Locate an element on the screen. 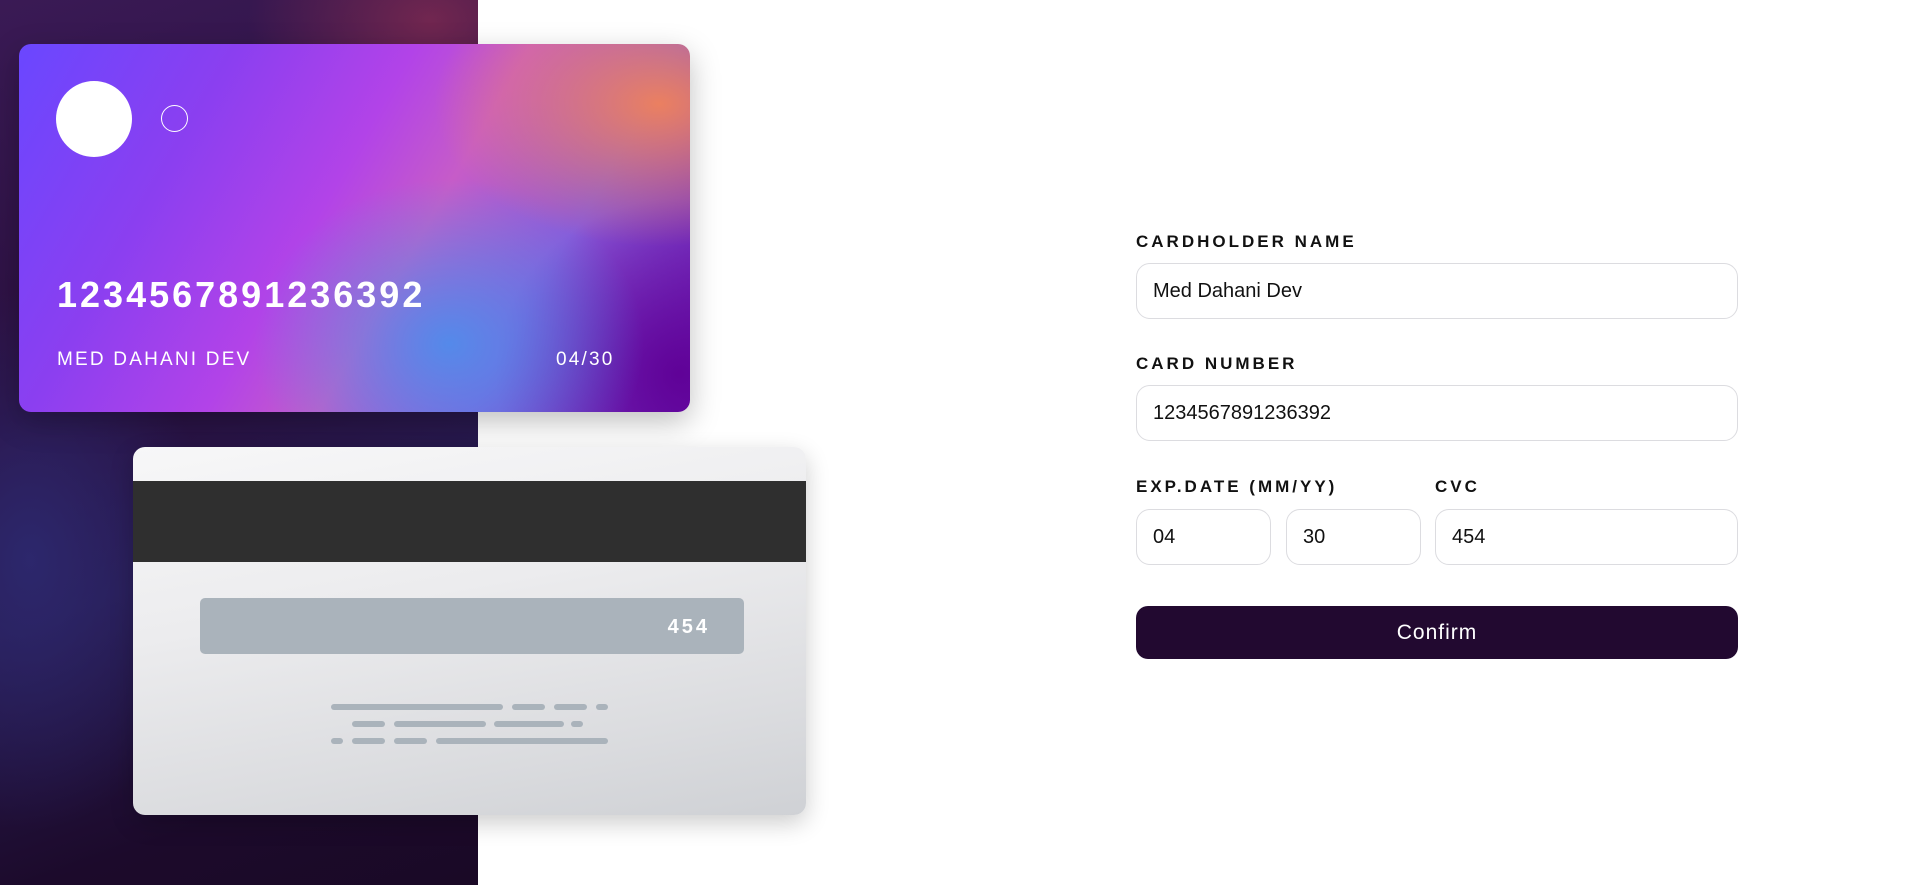 This screenshot has width=1920, height=885. exp-date-label: EXP.DATE (MM/YY) is located at coordinates (1237, 486).